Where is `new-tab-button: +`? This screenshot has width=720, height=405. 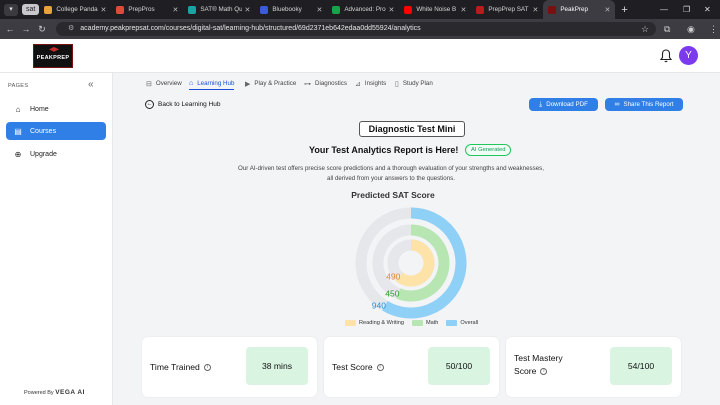 new-tab-button: + is located at coordinates (624, 10).